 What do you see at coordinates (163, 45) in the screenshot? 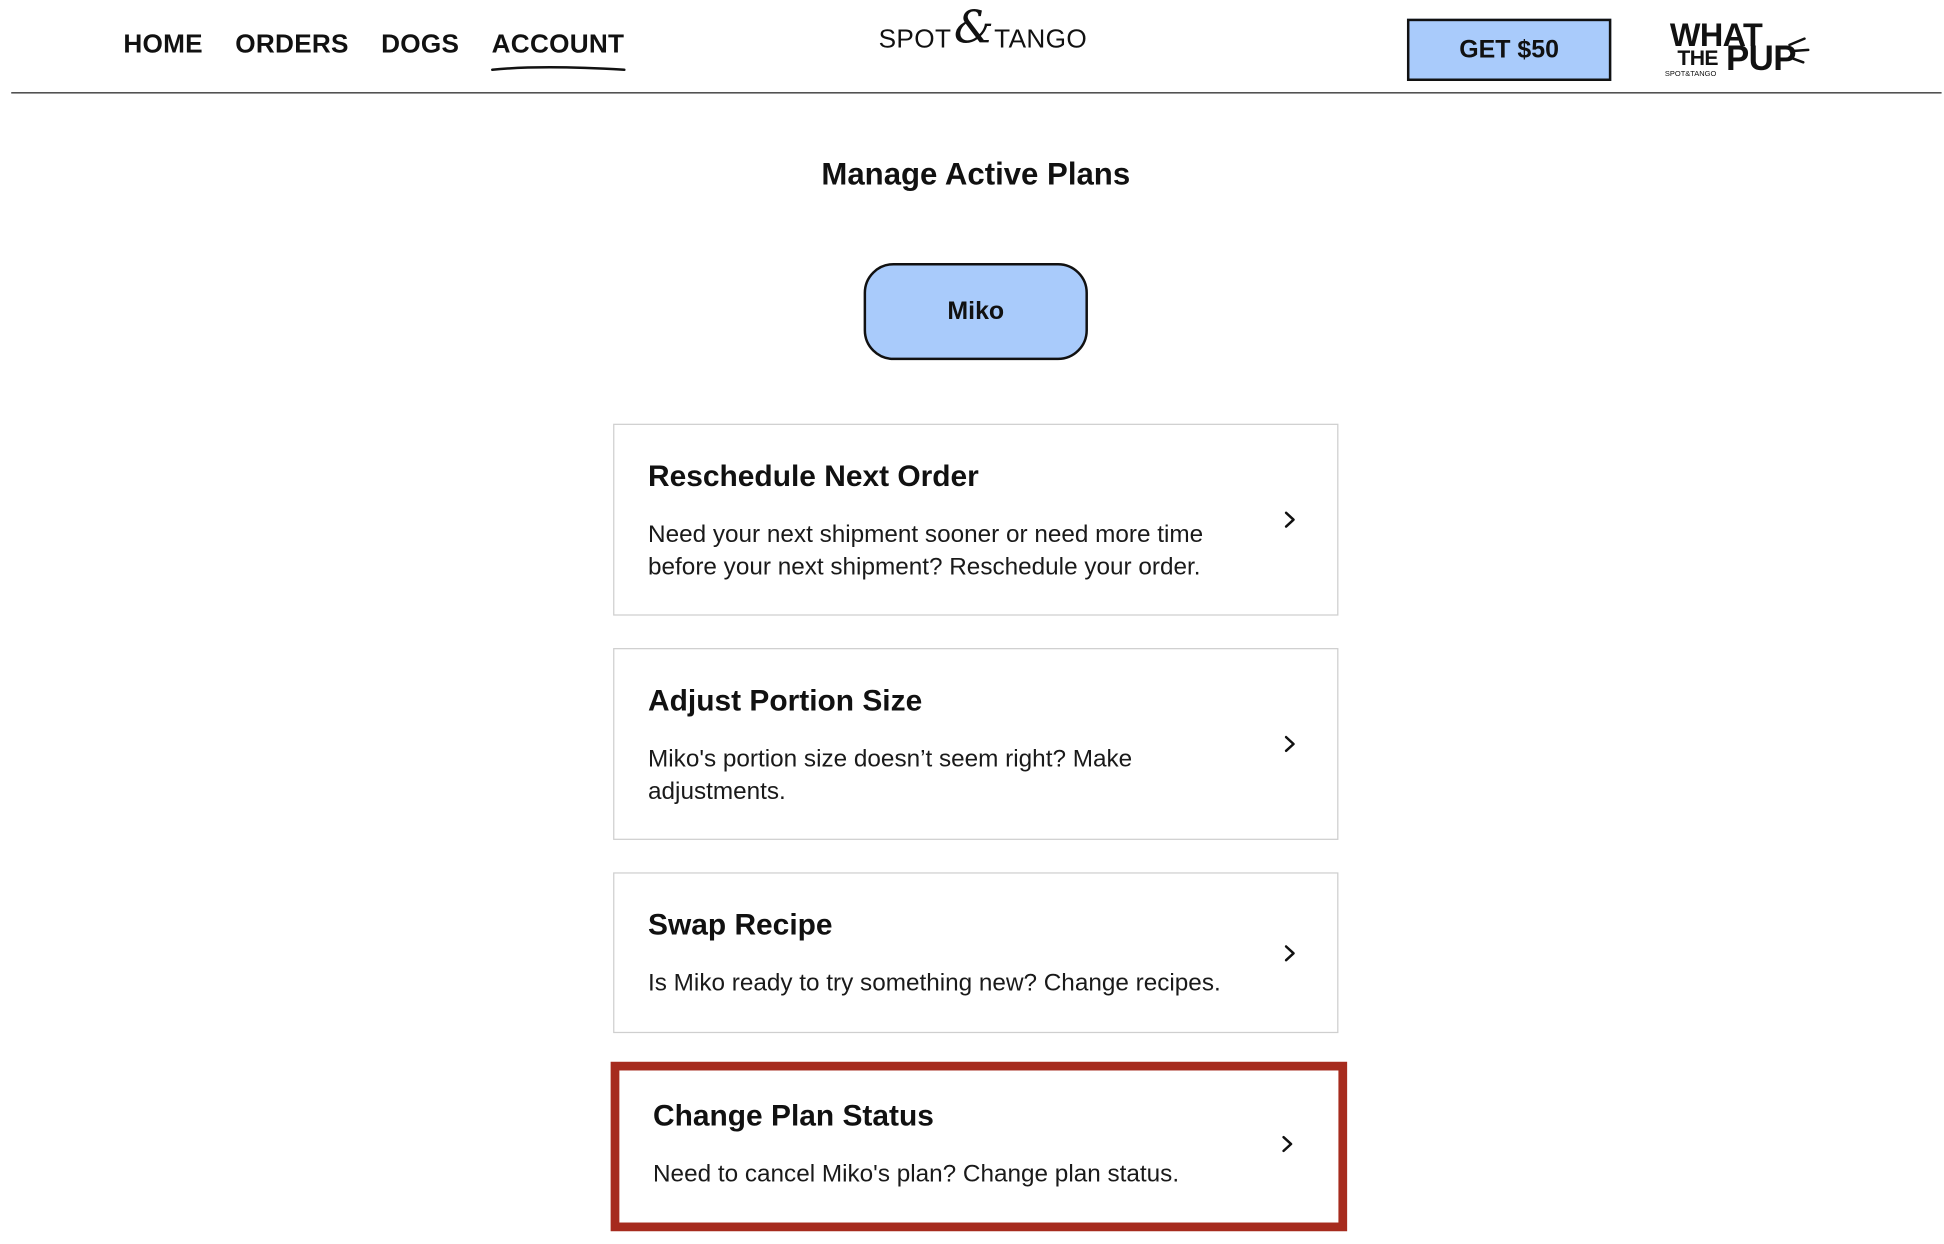
I see `nav-home-link: HOME` at bounding box center [163, 45].